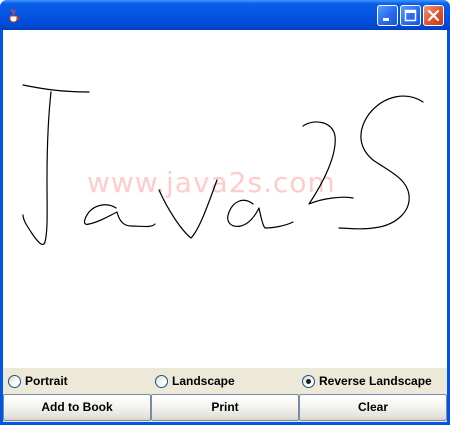 This screenshot has height=425, width=450. I want to click on stroke-letter-j, so click(56, 165).